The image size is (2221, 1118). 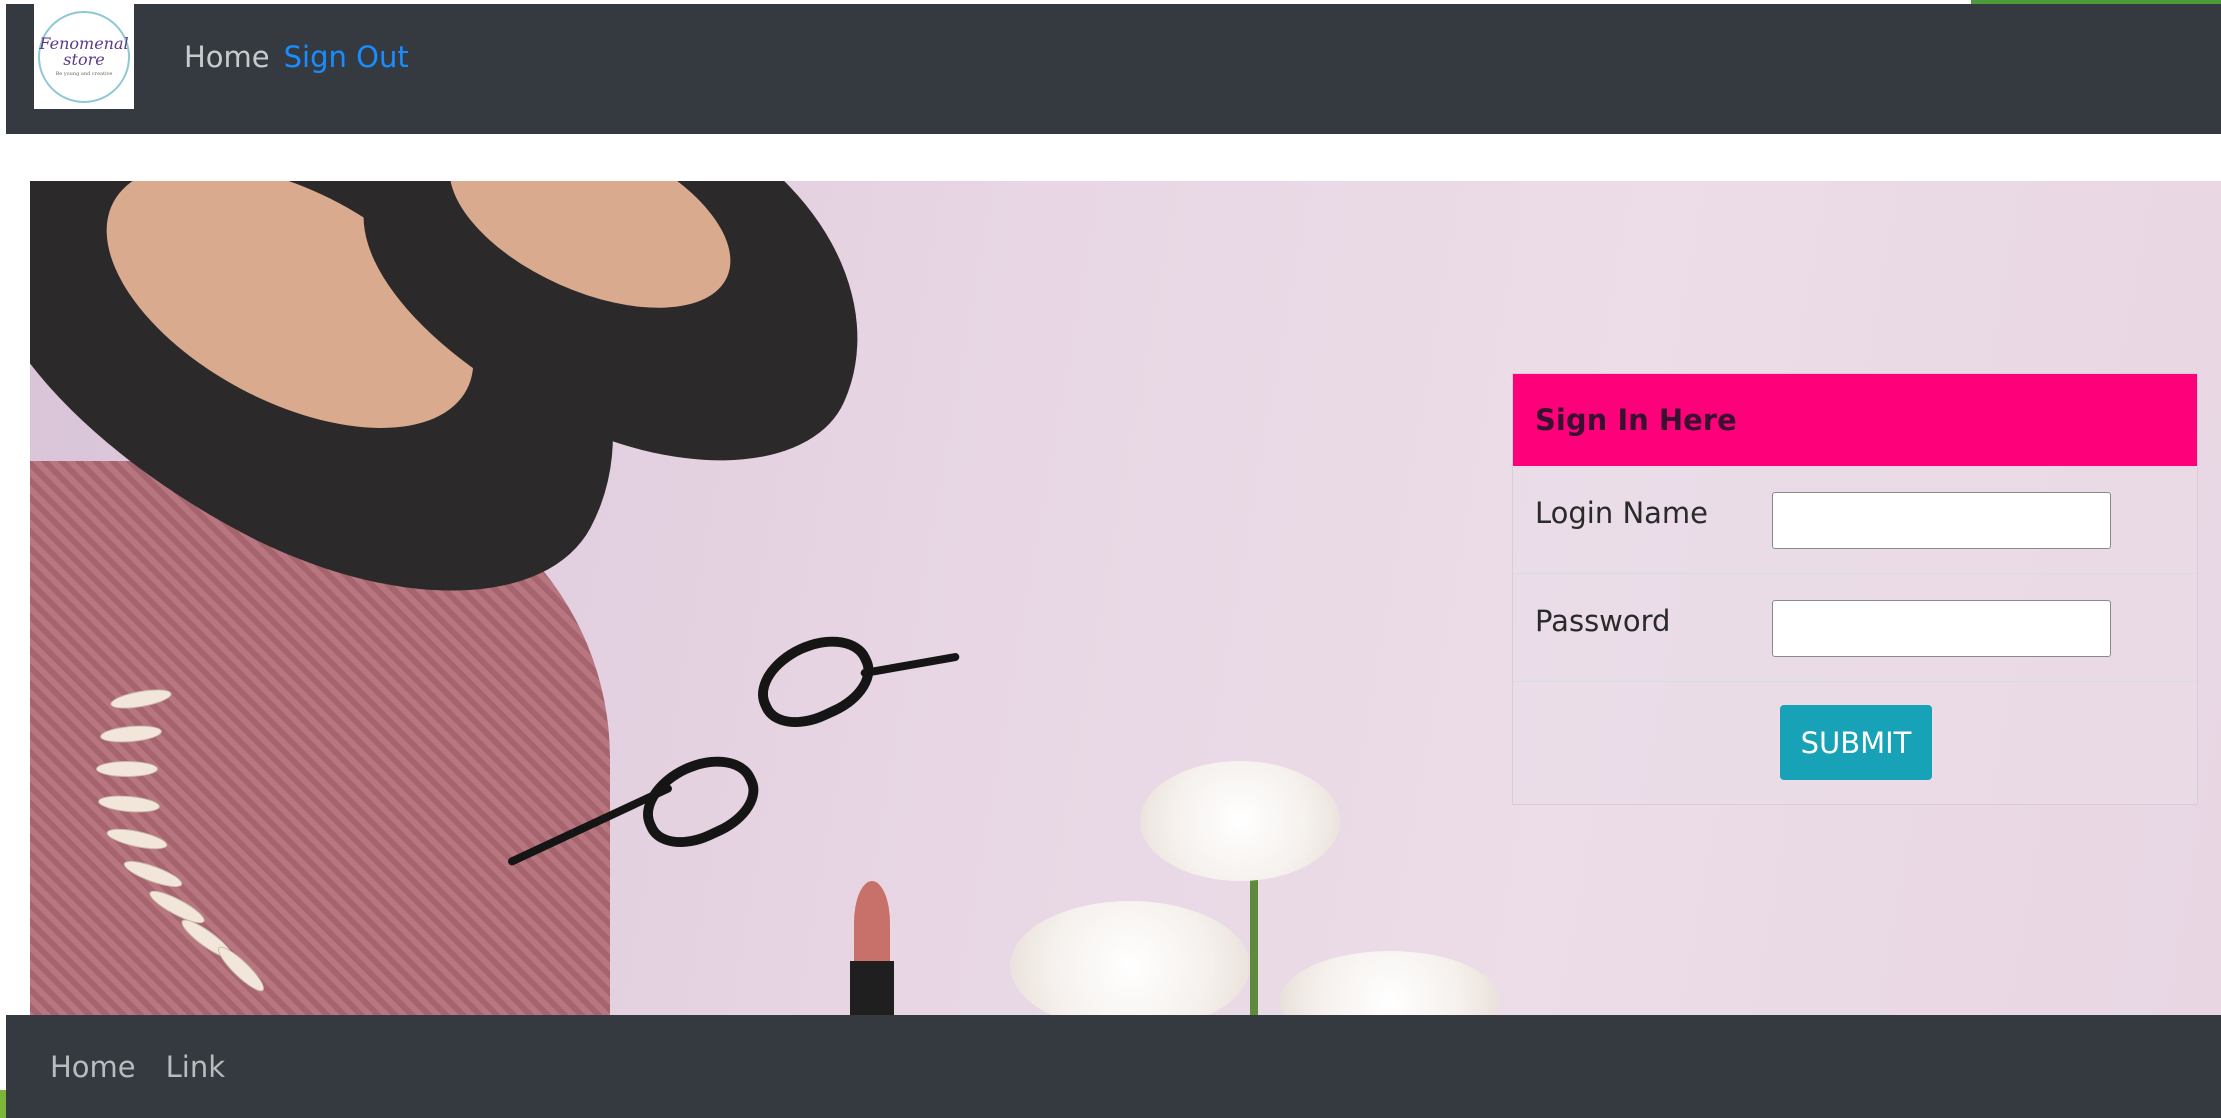 I want to click on footer-link: Link, so click(x=195, y=1067).